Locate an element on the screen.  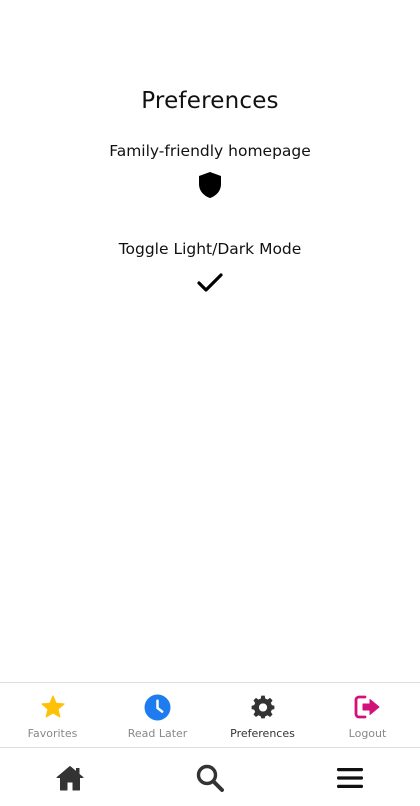
bottom-navigation is located at coordinates (210, 777).